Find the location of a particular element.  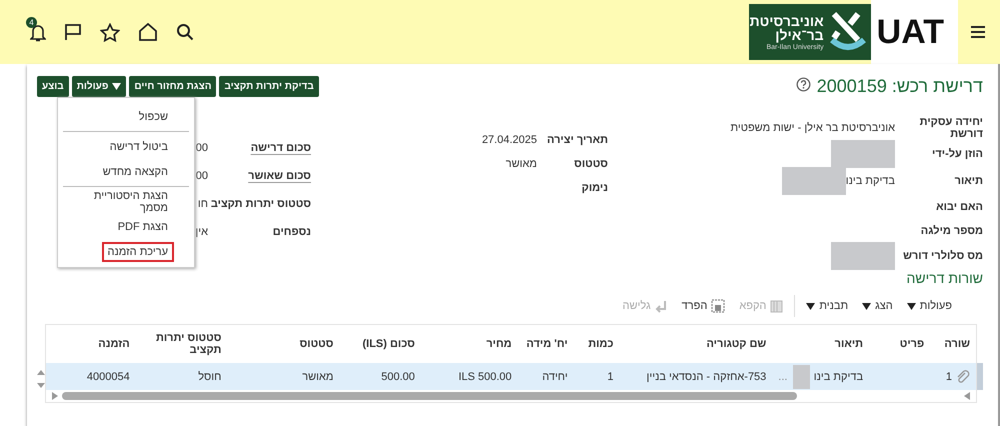

menu-item: עריכת הזמנה is located at coordinates (138, 252).